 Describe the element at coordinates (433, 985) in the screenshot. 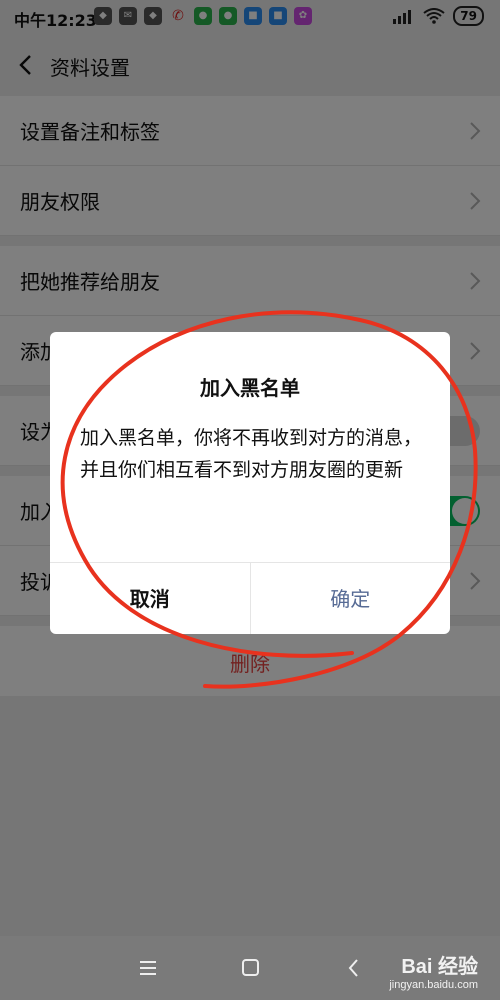

I see `watermark-sub: jingyan.baidu.com` at that location.